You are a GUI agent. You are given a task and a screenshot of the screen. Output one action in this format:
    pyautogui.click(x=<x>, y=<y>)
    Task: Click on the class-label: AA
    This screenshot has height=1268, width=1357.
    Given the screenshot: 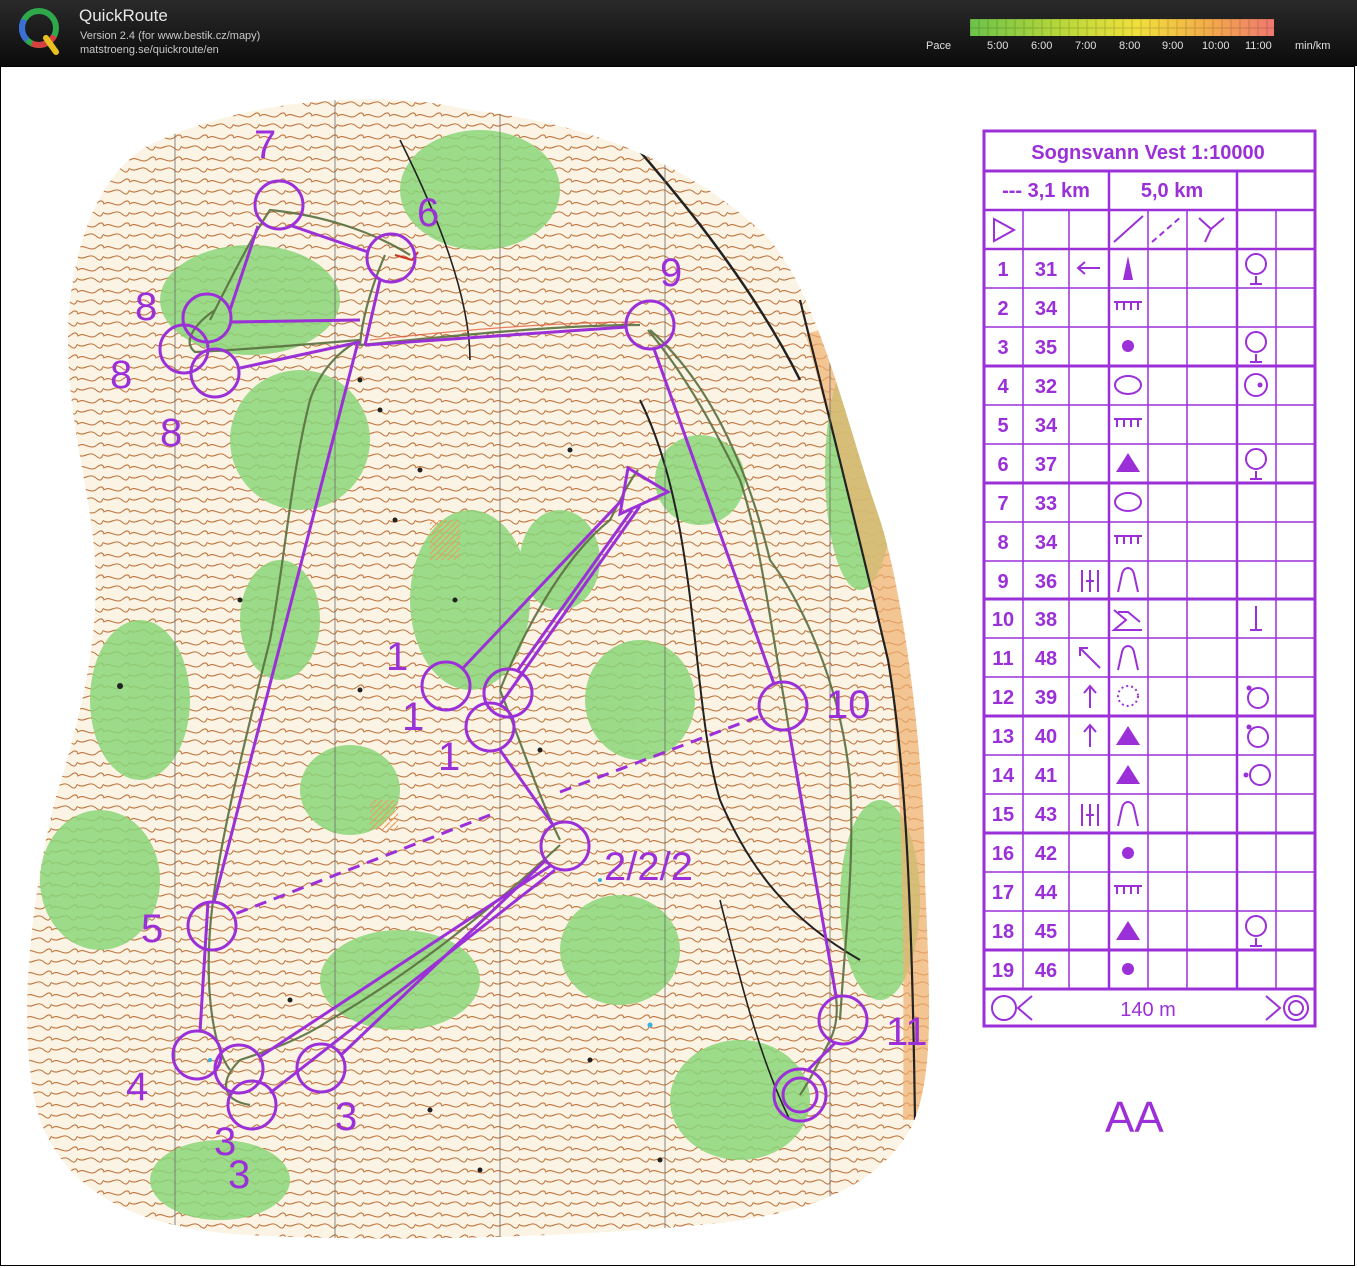 What is the action you would take?
    pyautogui.click(x=1134, y=1117)
    